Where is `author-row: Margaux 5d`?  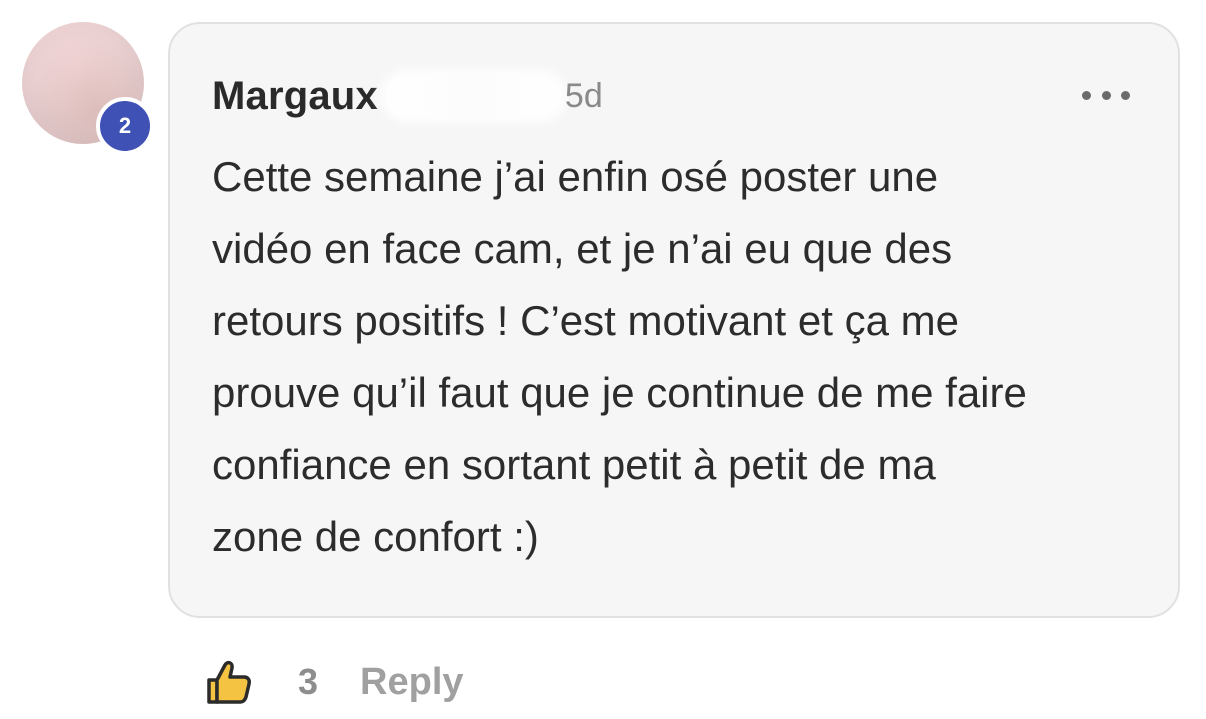 author-row: Margaux 5d is located at coordinates (407, 96).